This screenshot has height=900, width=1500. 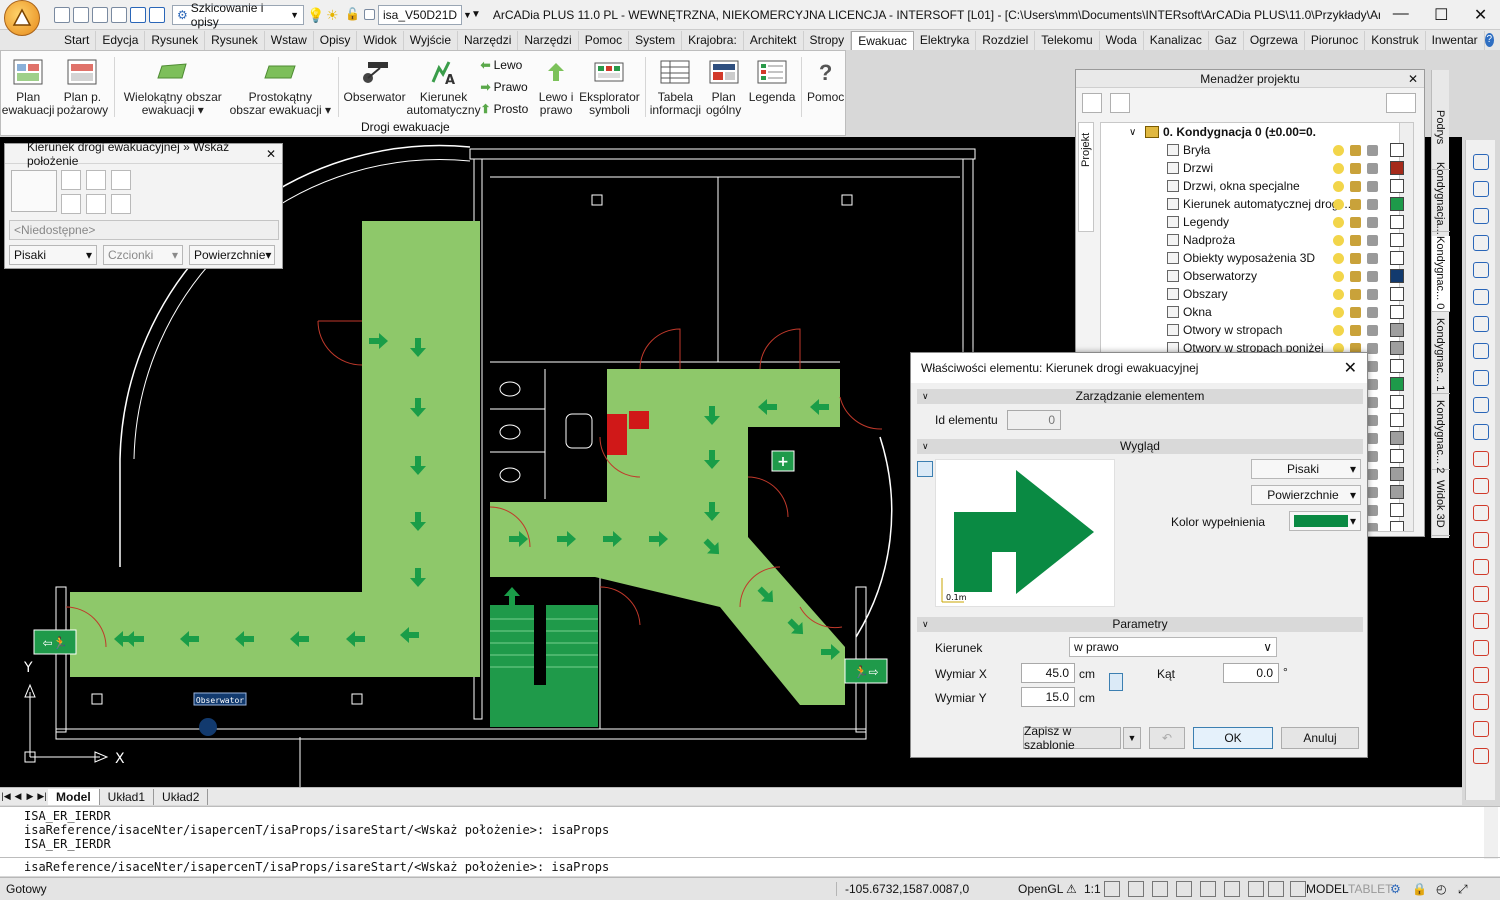 What do you see at coordinates (1401, 15) in the screenshot?
I see `minimize-button: —` at bounding box center [1401, 15].